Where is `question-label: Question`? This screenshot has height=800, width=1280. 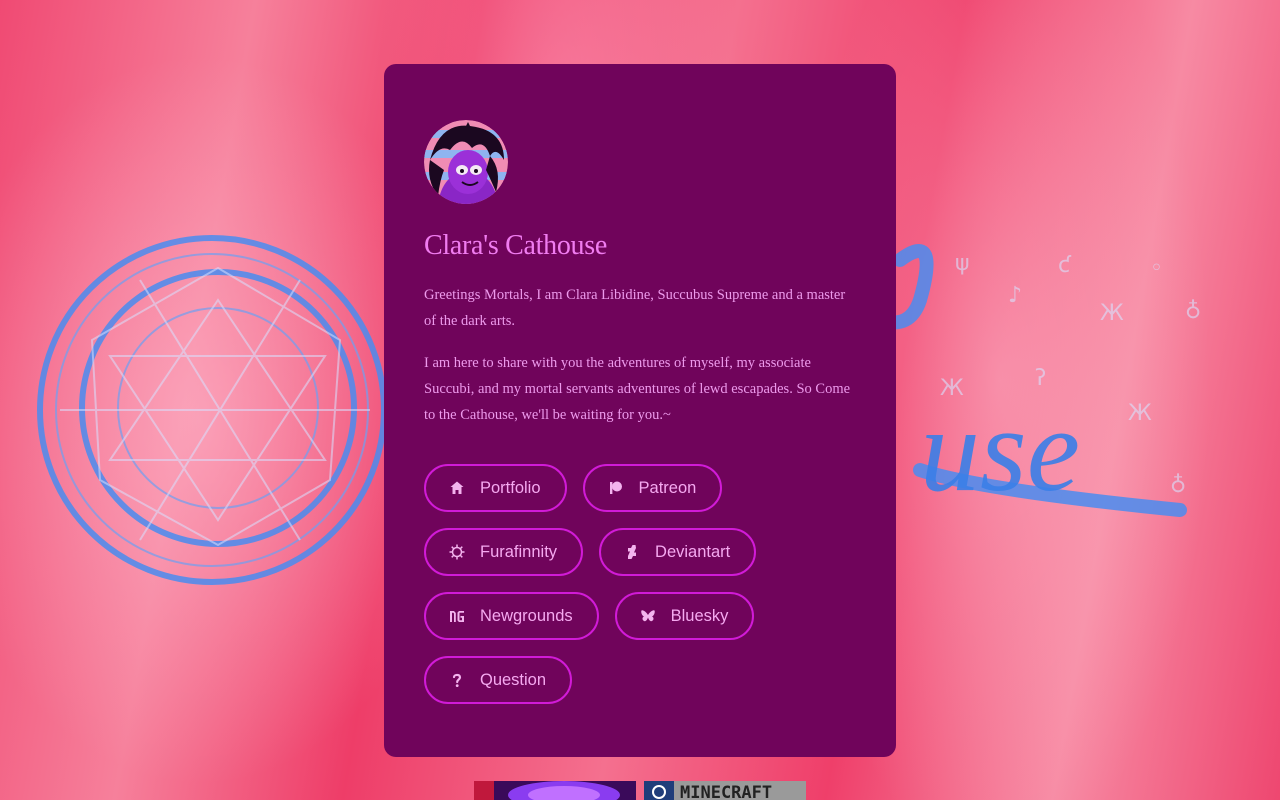
question-label: Question is located at coordinates (513, 679).